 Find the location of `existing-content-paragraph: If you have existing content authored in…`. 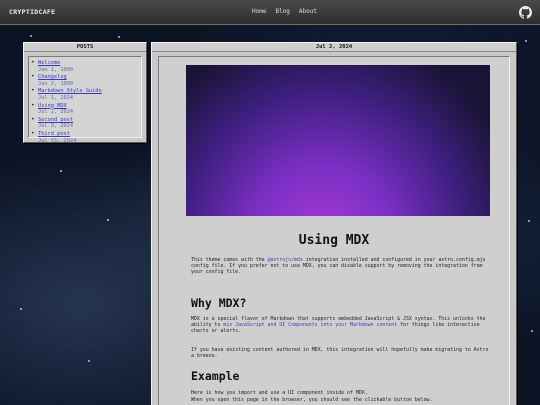

existing-content-paragraph: If you have existing content authored in… is located at coordinates (340, 353).